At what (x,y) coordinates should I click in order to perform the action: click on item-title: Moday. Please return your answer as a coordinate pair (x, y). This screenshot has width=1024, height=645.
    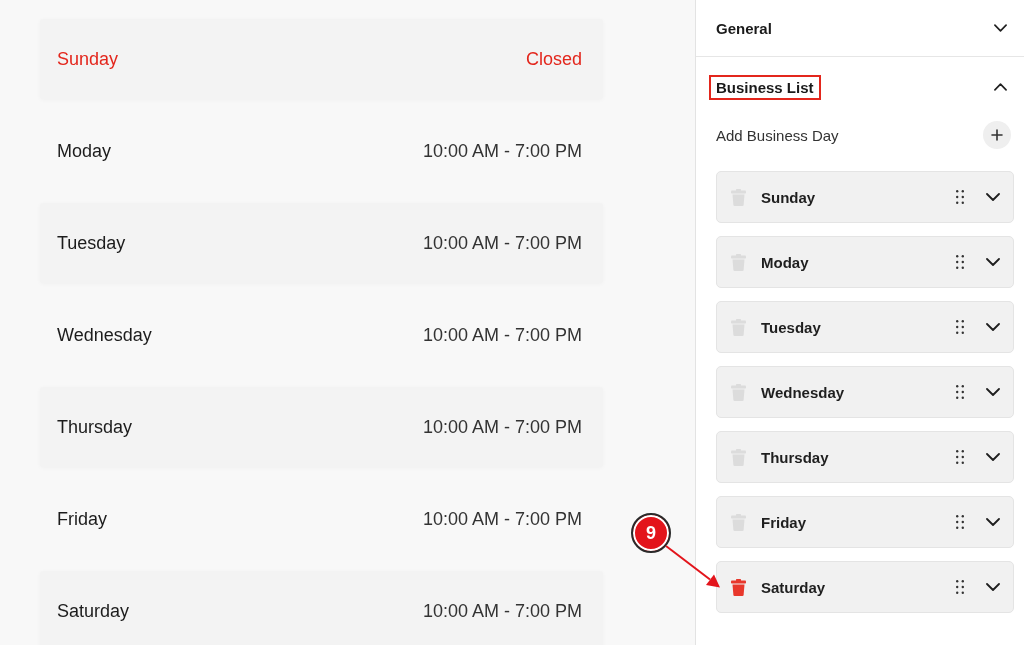
    Looking at the image, I should click on (785, 262).